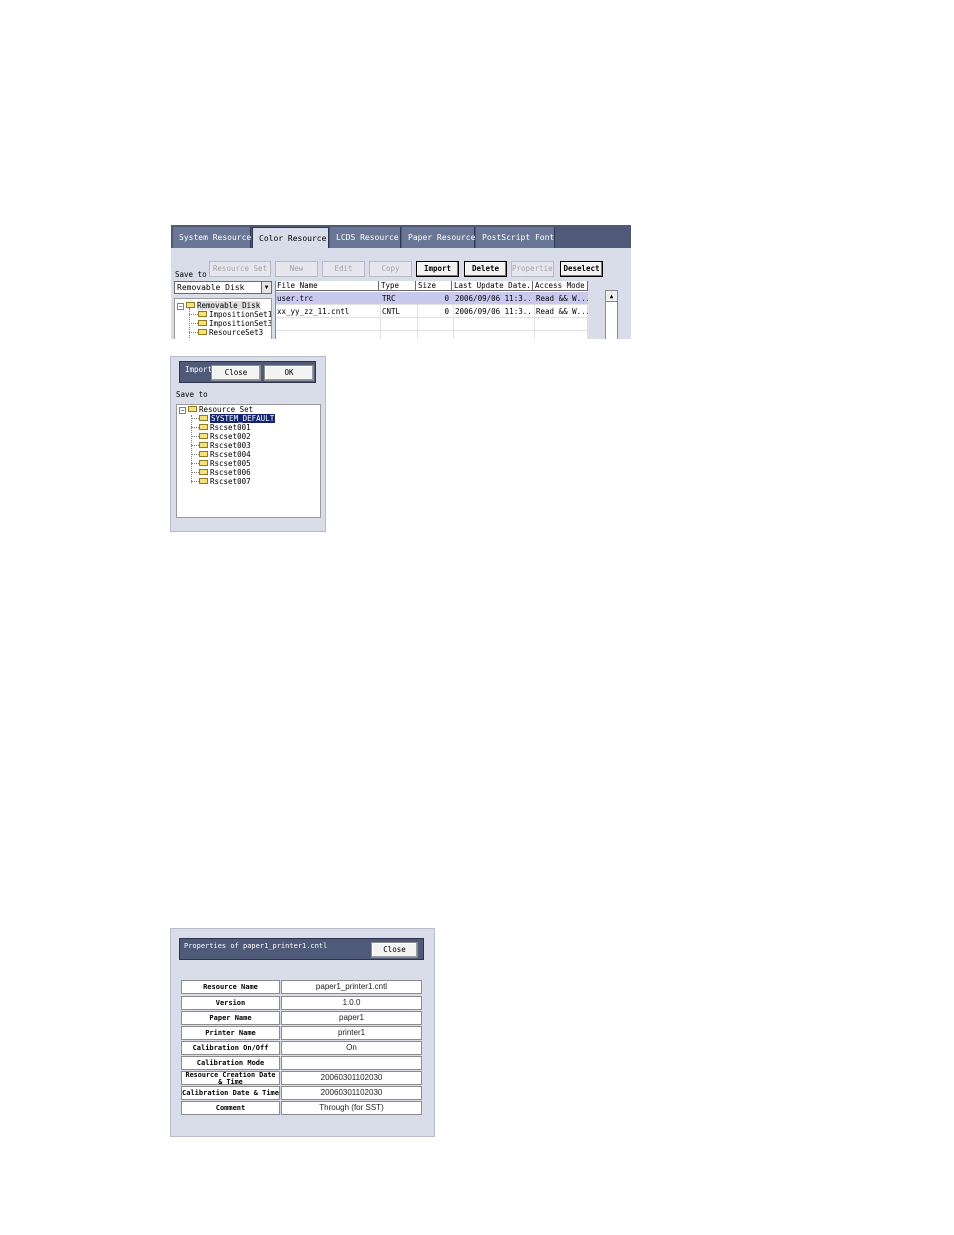 The width and height of the screenshot is (954, 1235). I want to click on tree-node-rscset001: Rscset001, so click(225, 427).